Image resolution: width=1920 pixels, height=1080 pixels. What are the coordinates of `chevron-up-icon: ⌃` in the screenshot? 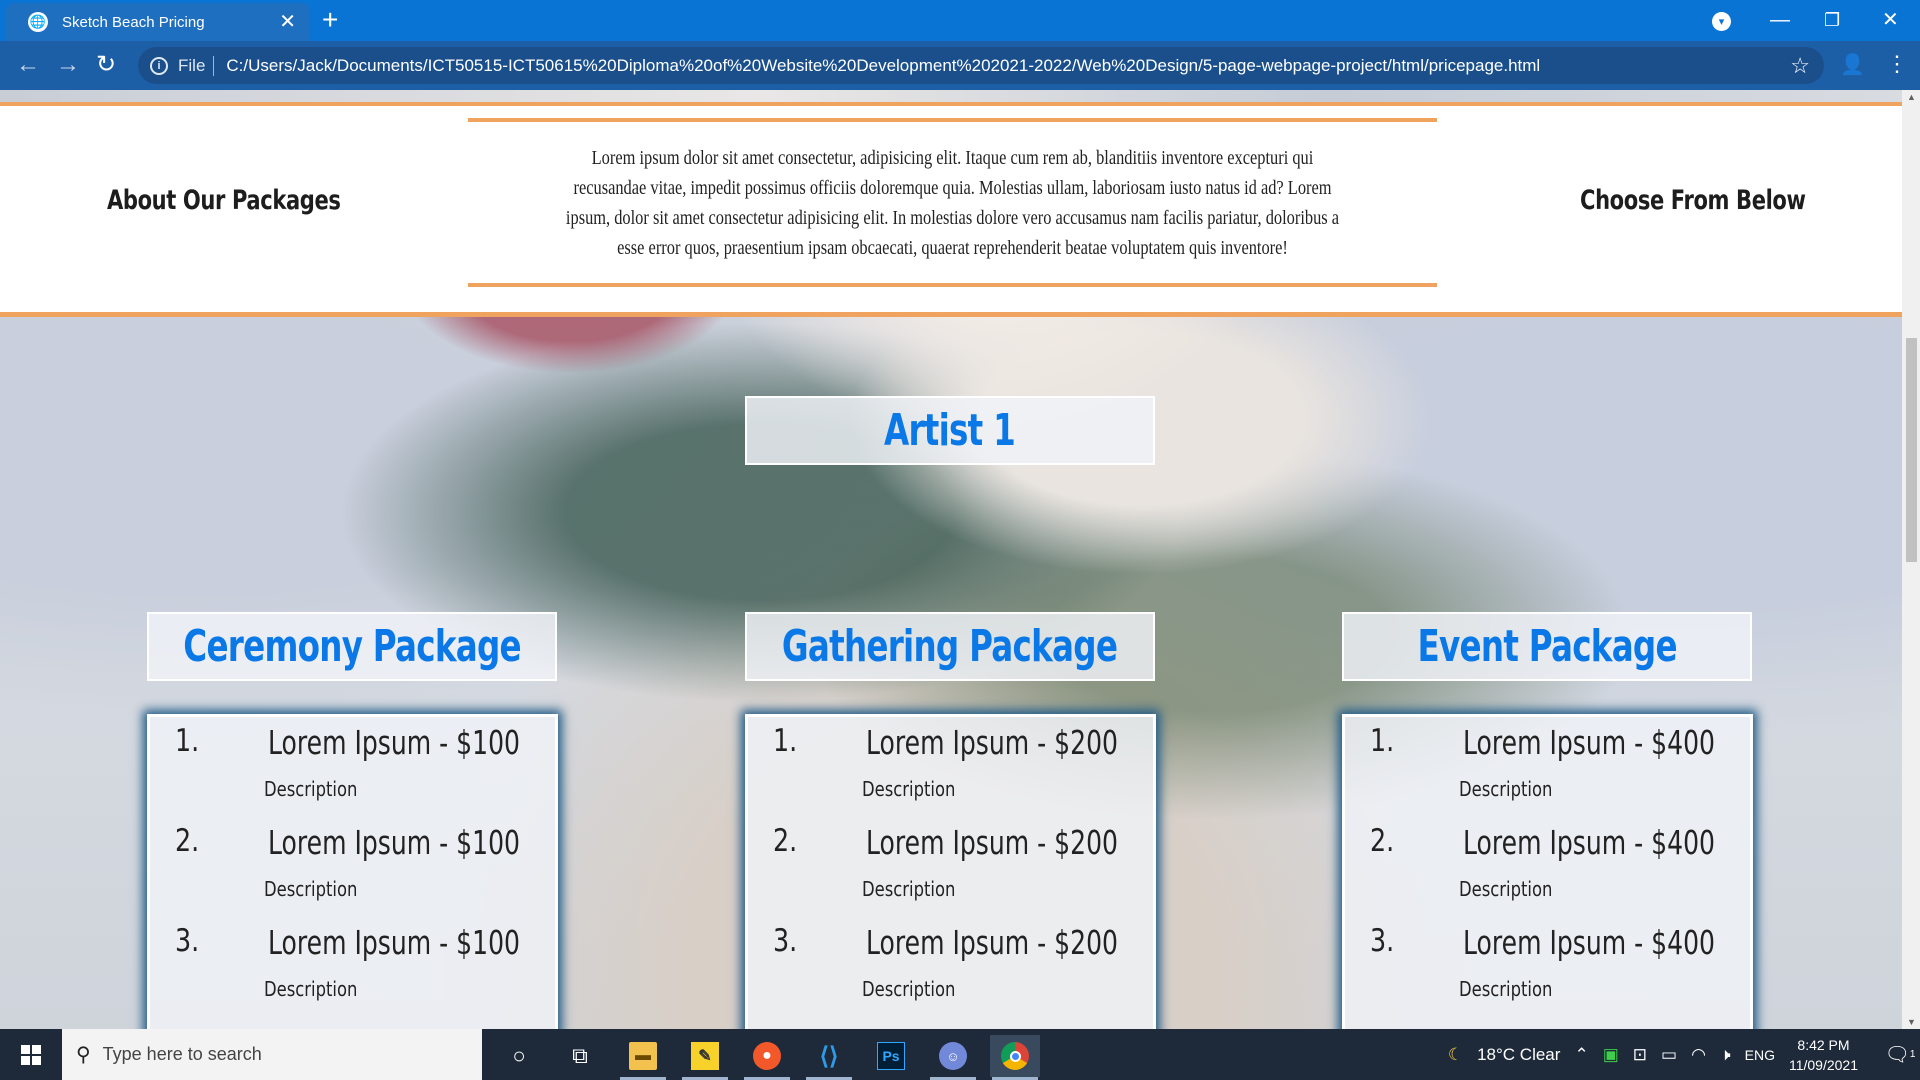 It's located at (1581, 1055).